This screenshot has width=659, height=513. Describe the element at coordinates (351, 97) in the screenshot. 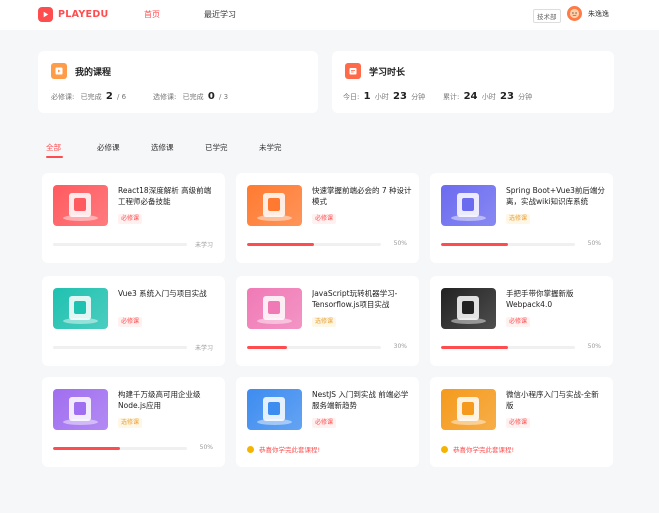

I see `today-label: 今日:` at that location.